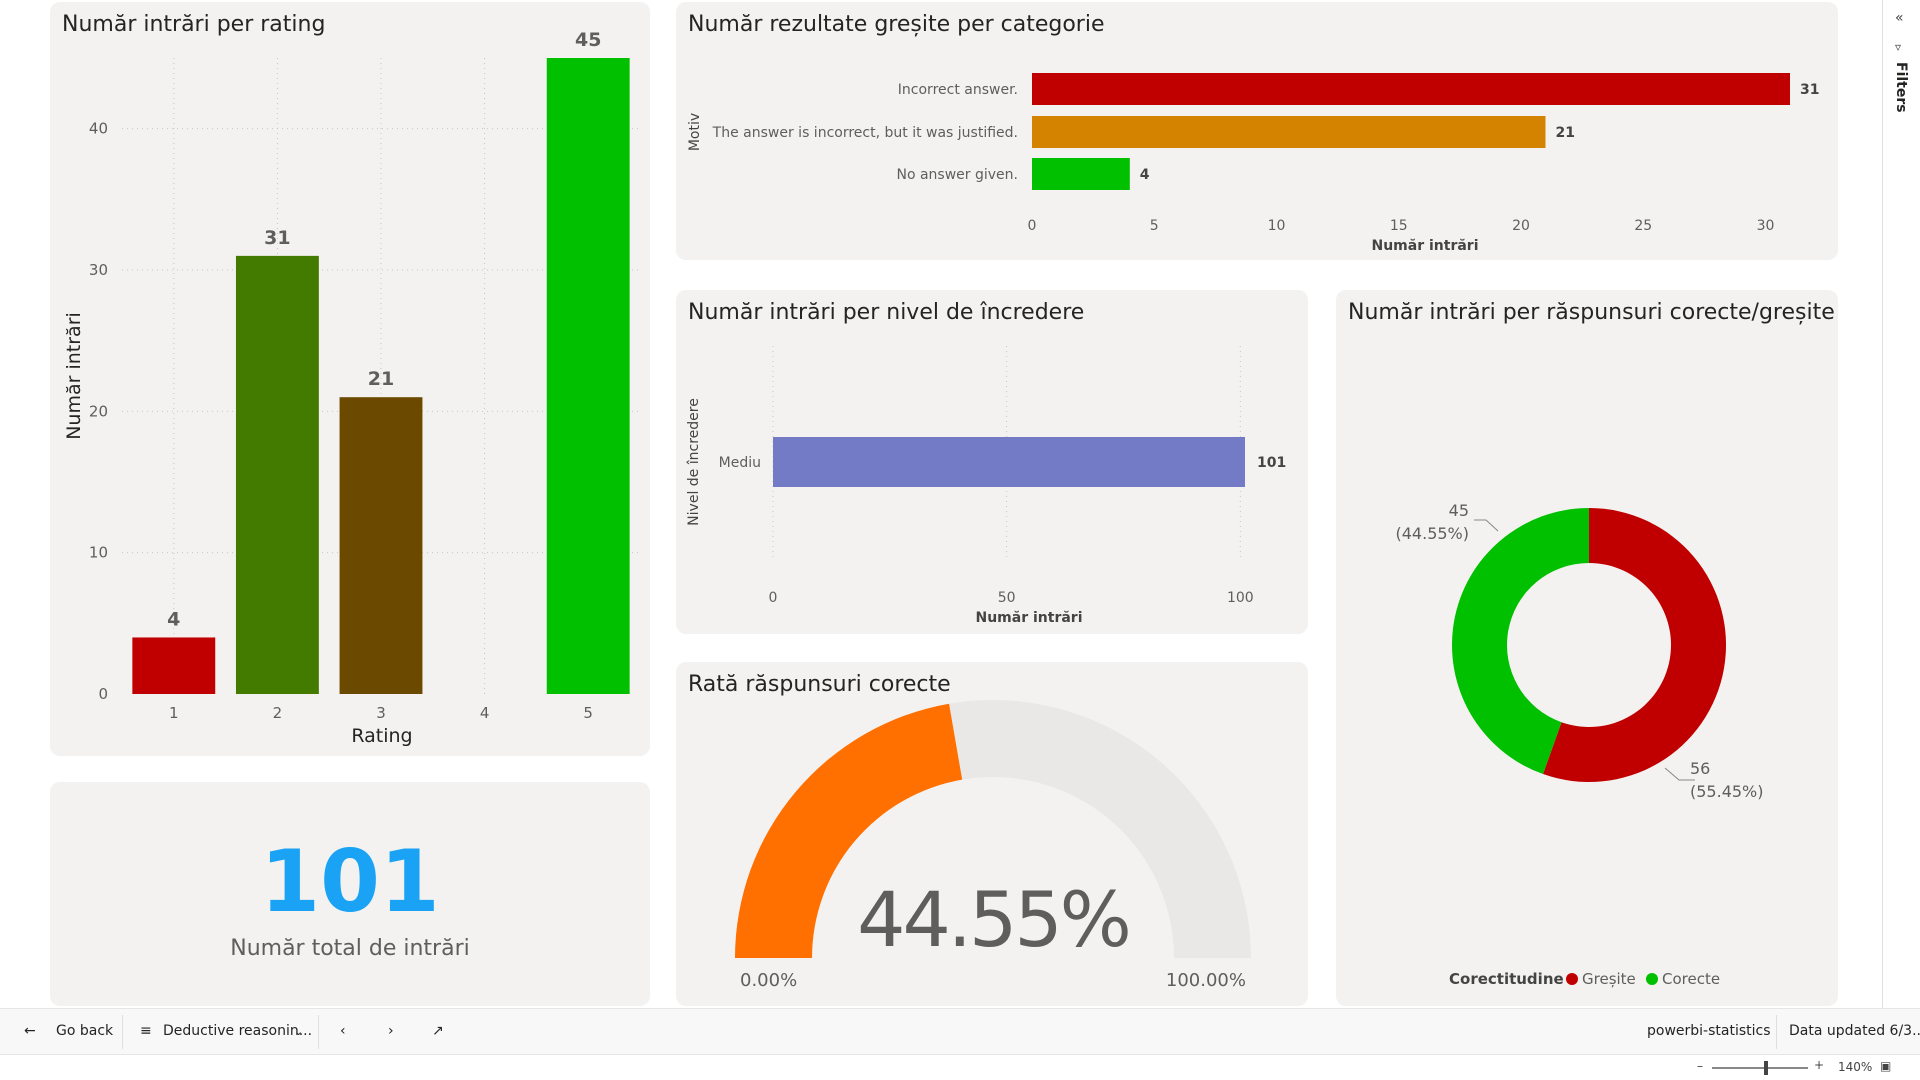  Describe the element at coordinates (1766, 1068) in the screenshot. I see `zoom-slider-thumb` at that location.